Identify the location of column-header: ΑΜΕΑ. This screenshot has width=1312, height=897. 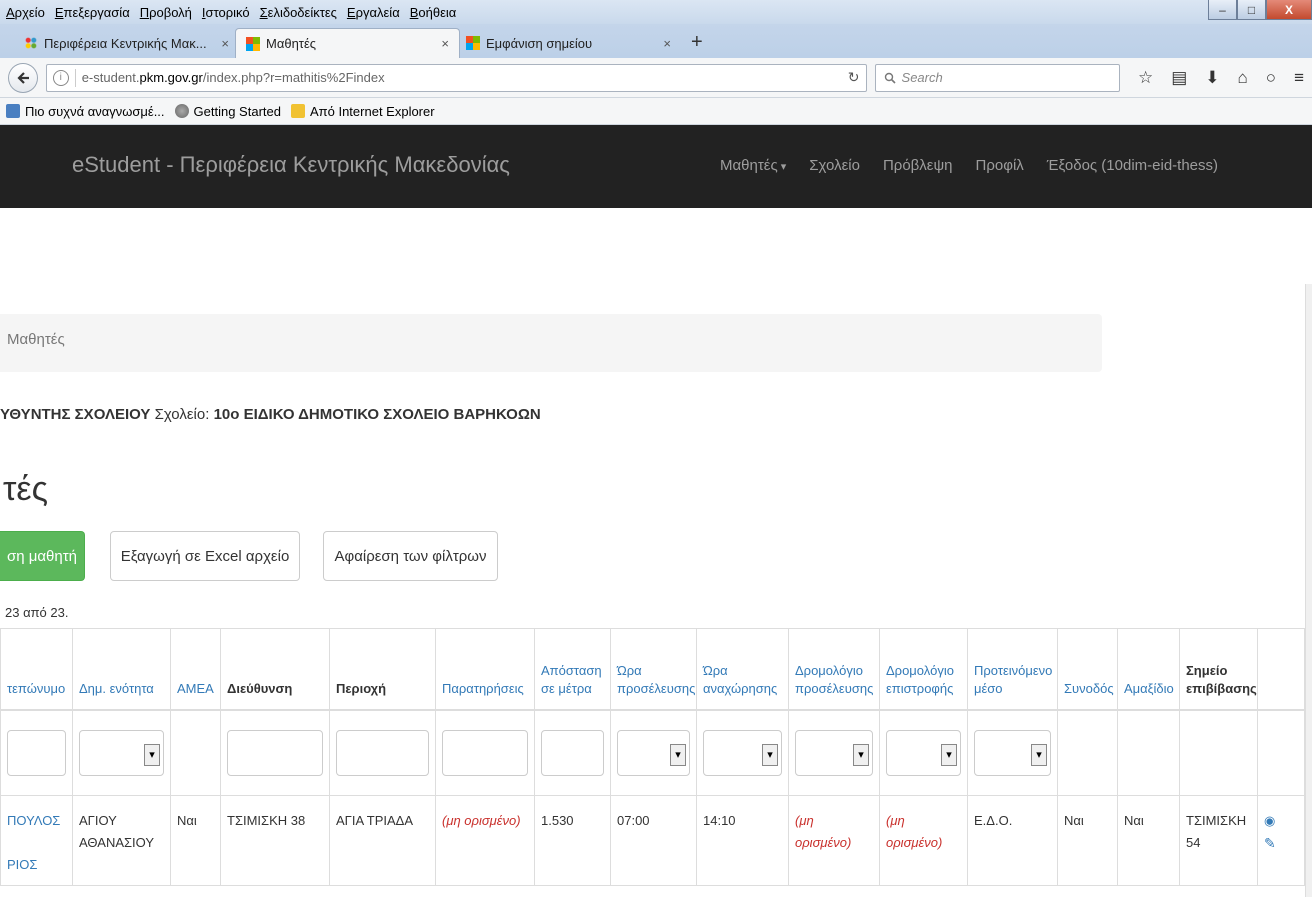
(195, 669).